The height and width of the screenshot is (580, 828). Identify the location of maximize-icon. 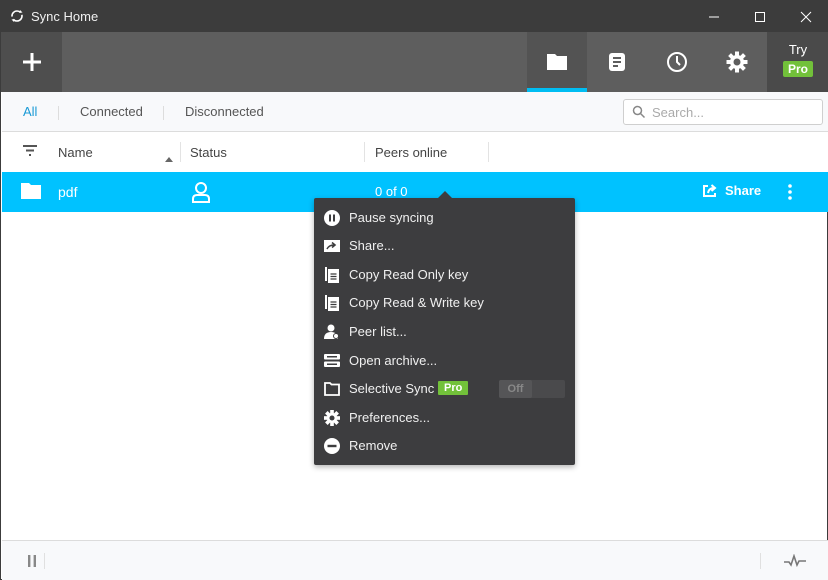
(760, 16).